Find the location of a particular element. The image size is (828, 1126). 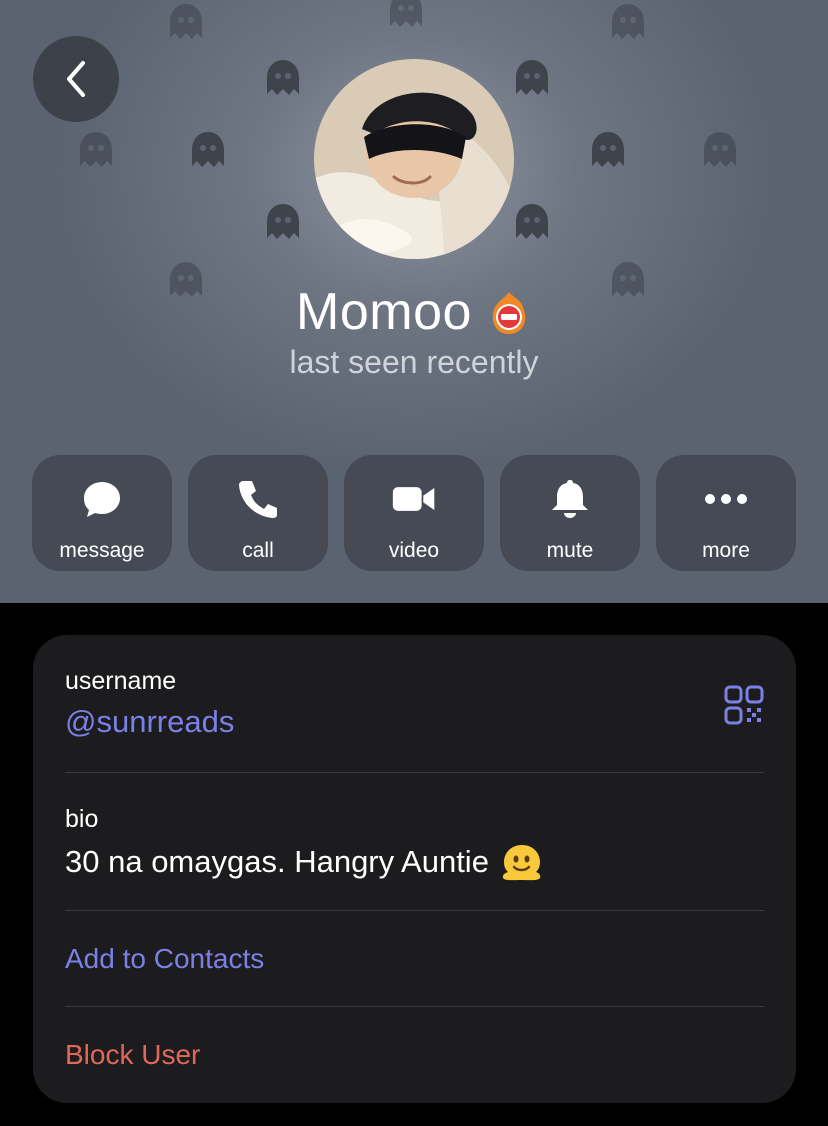

phone-icon is located at coordinates (258, 499).